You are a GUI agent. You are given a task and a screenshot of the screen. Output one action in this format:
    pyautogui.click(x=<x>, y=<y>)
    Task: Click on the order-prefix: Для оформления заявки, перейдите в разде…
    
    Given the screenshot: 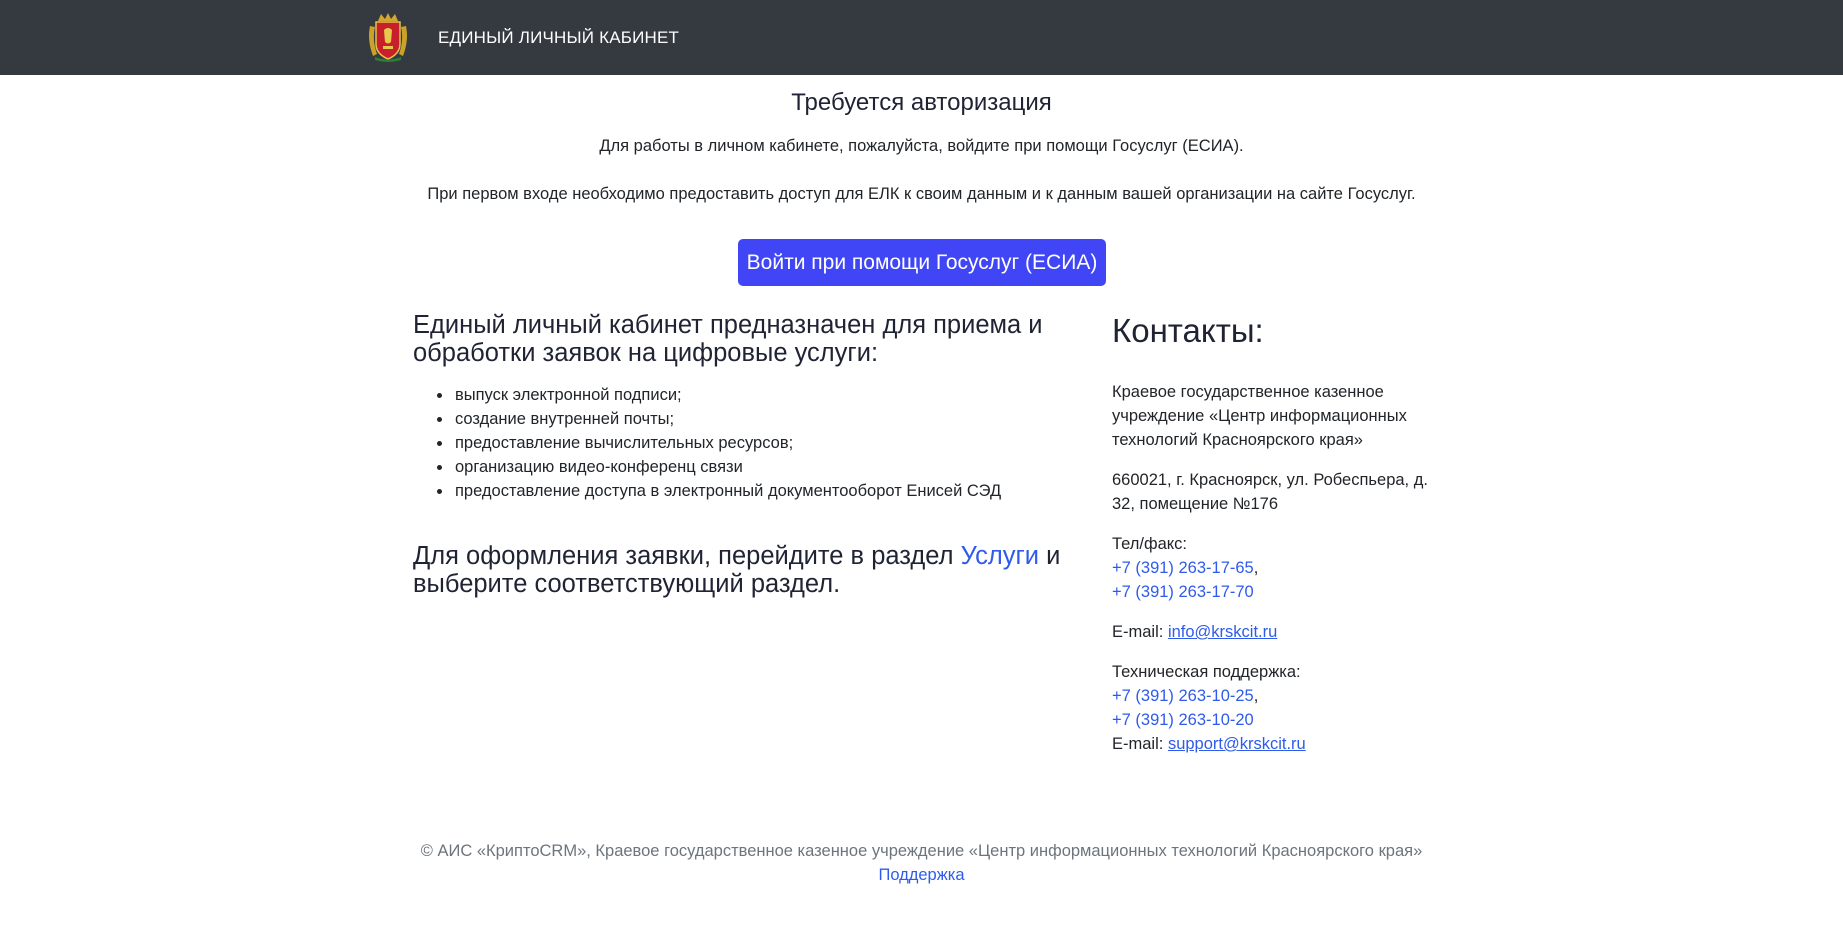 What is the action you would take?
    pyautogui.click(x=683, y=556)
    